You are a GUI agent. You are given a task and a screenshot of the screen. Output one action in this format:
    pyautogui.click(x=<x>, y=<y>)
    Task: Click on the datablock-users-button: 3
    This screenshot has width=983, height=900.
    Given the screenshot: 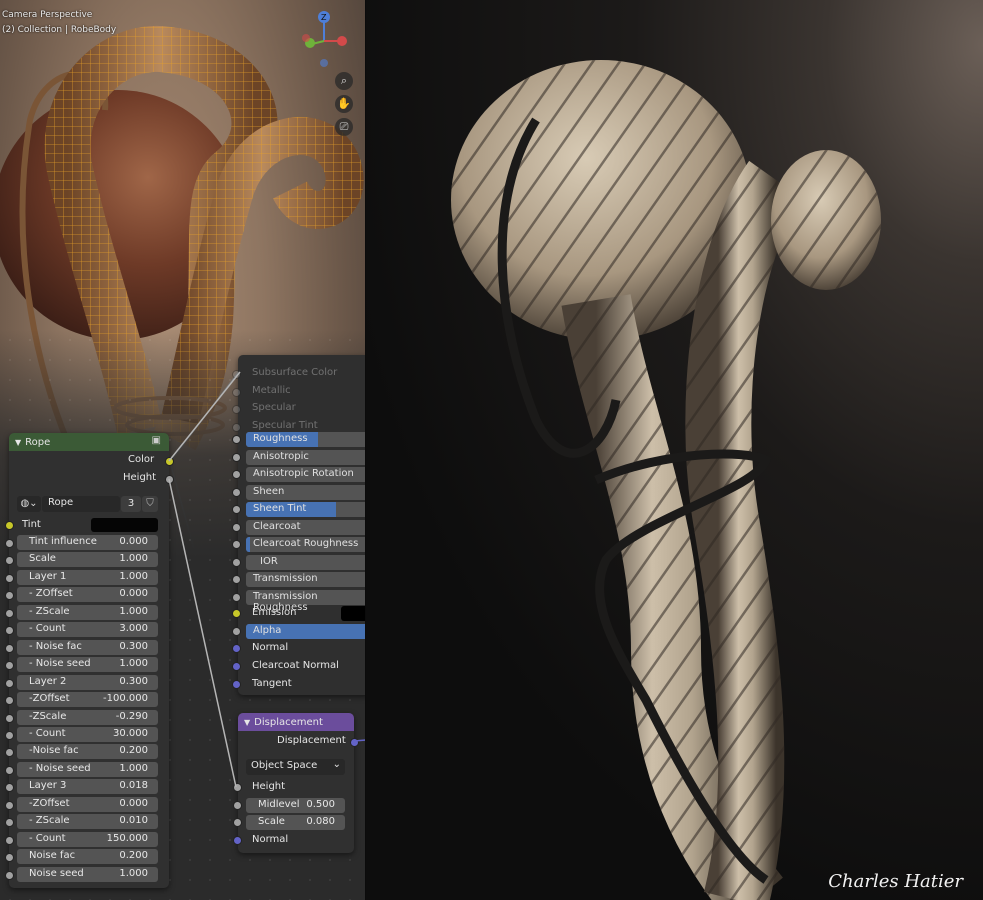 What is the action you would take?
    pyautogui.click(x=131, y=504)
    